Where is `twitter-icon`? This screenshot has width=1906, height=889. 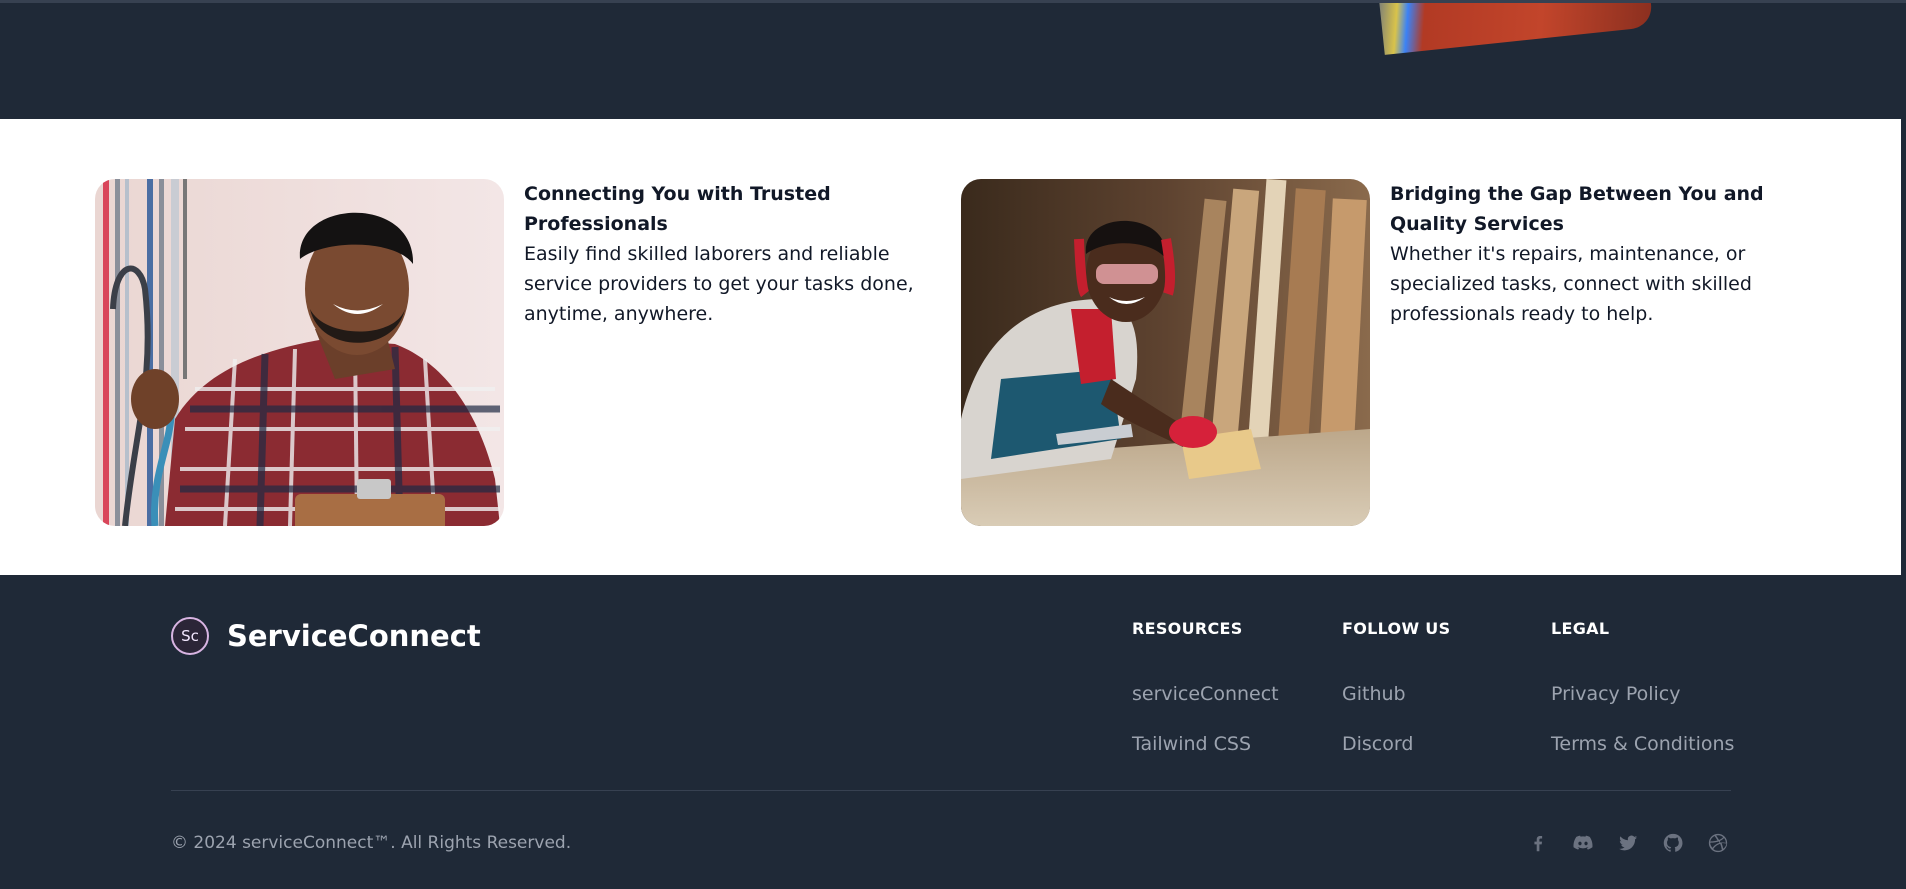
twitter-icon is located at coordinates (1628, 843).